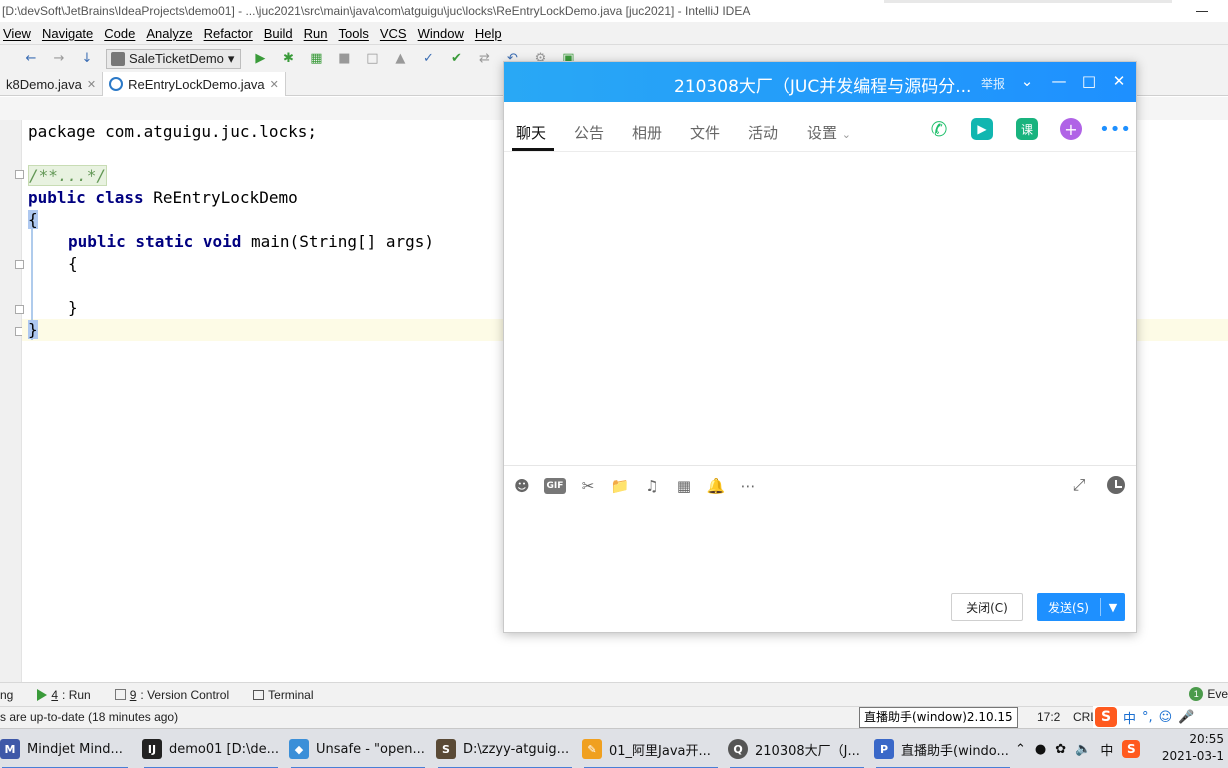 This screenshot has height=768, width=1228. Describe the element at coordinates (31, 59) in the screenshot. I see `back-arrow-icon: ←` at that location.